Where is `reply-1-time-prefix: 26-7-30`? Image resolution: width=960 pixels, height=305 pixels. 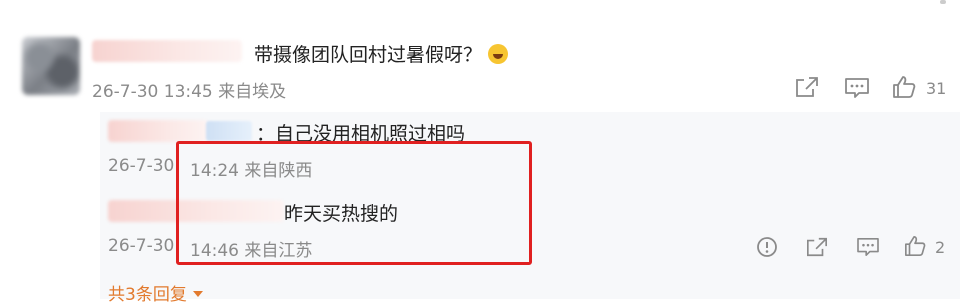
reply-1-time-prefix: 26-7-30 is located at coordinates (141, 166).